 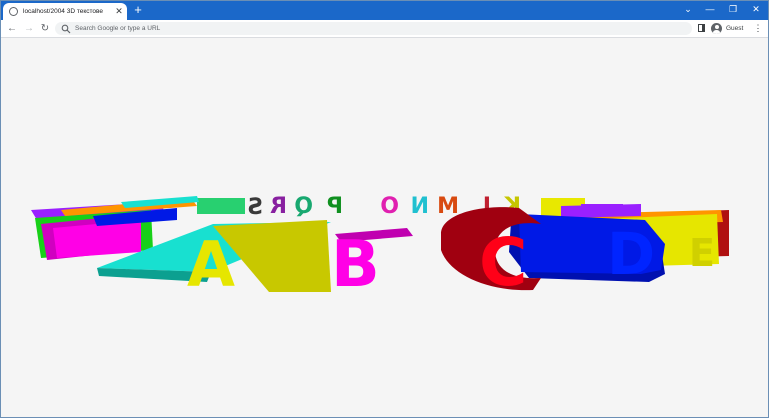 What do you see at coordinates (12, 28) in the screenshot?
I see `back-button: ←` at bounding box center [12, 28].